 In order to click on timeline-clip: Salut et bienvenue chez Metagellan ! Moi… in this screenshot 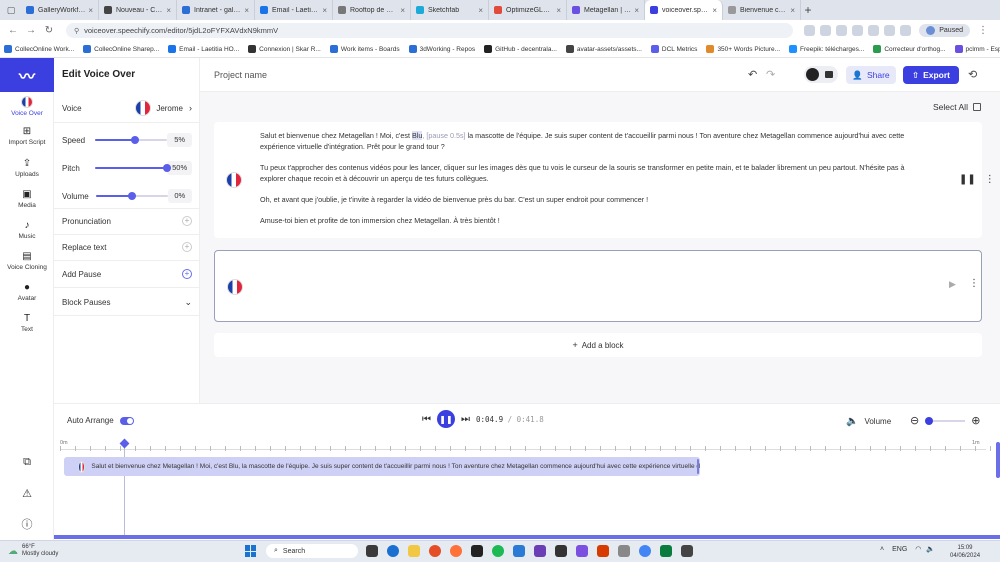, I will do `click(382, 466)`.